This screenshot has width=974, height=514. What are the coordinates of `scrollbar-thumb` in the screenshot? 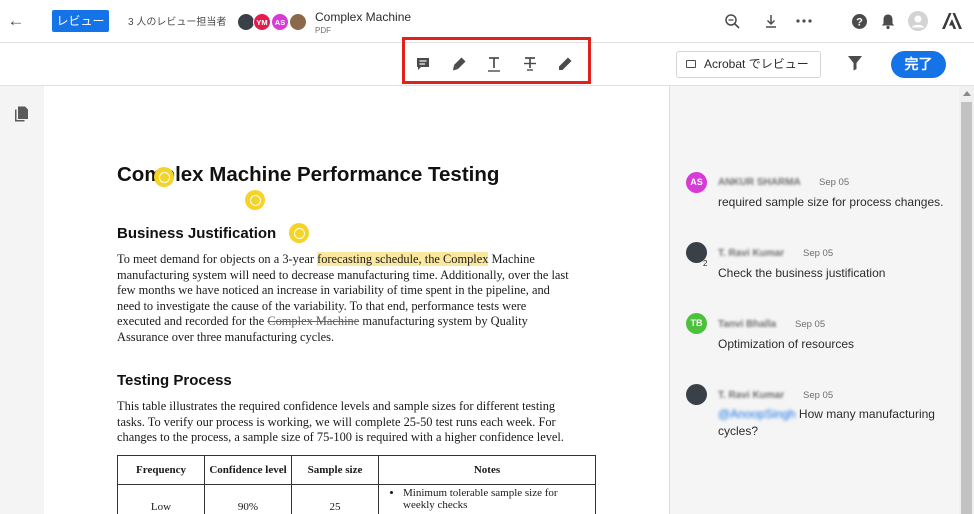 It's located at (966, 308).